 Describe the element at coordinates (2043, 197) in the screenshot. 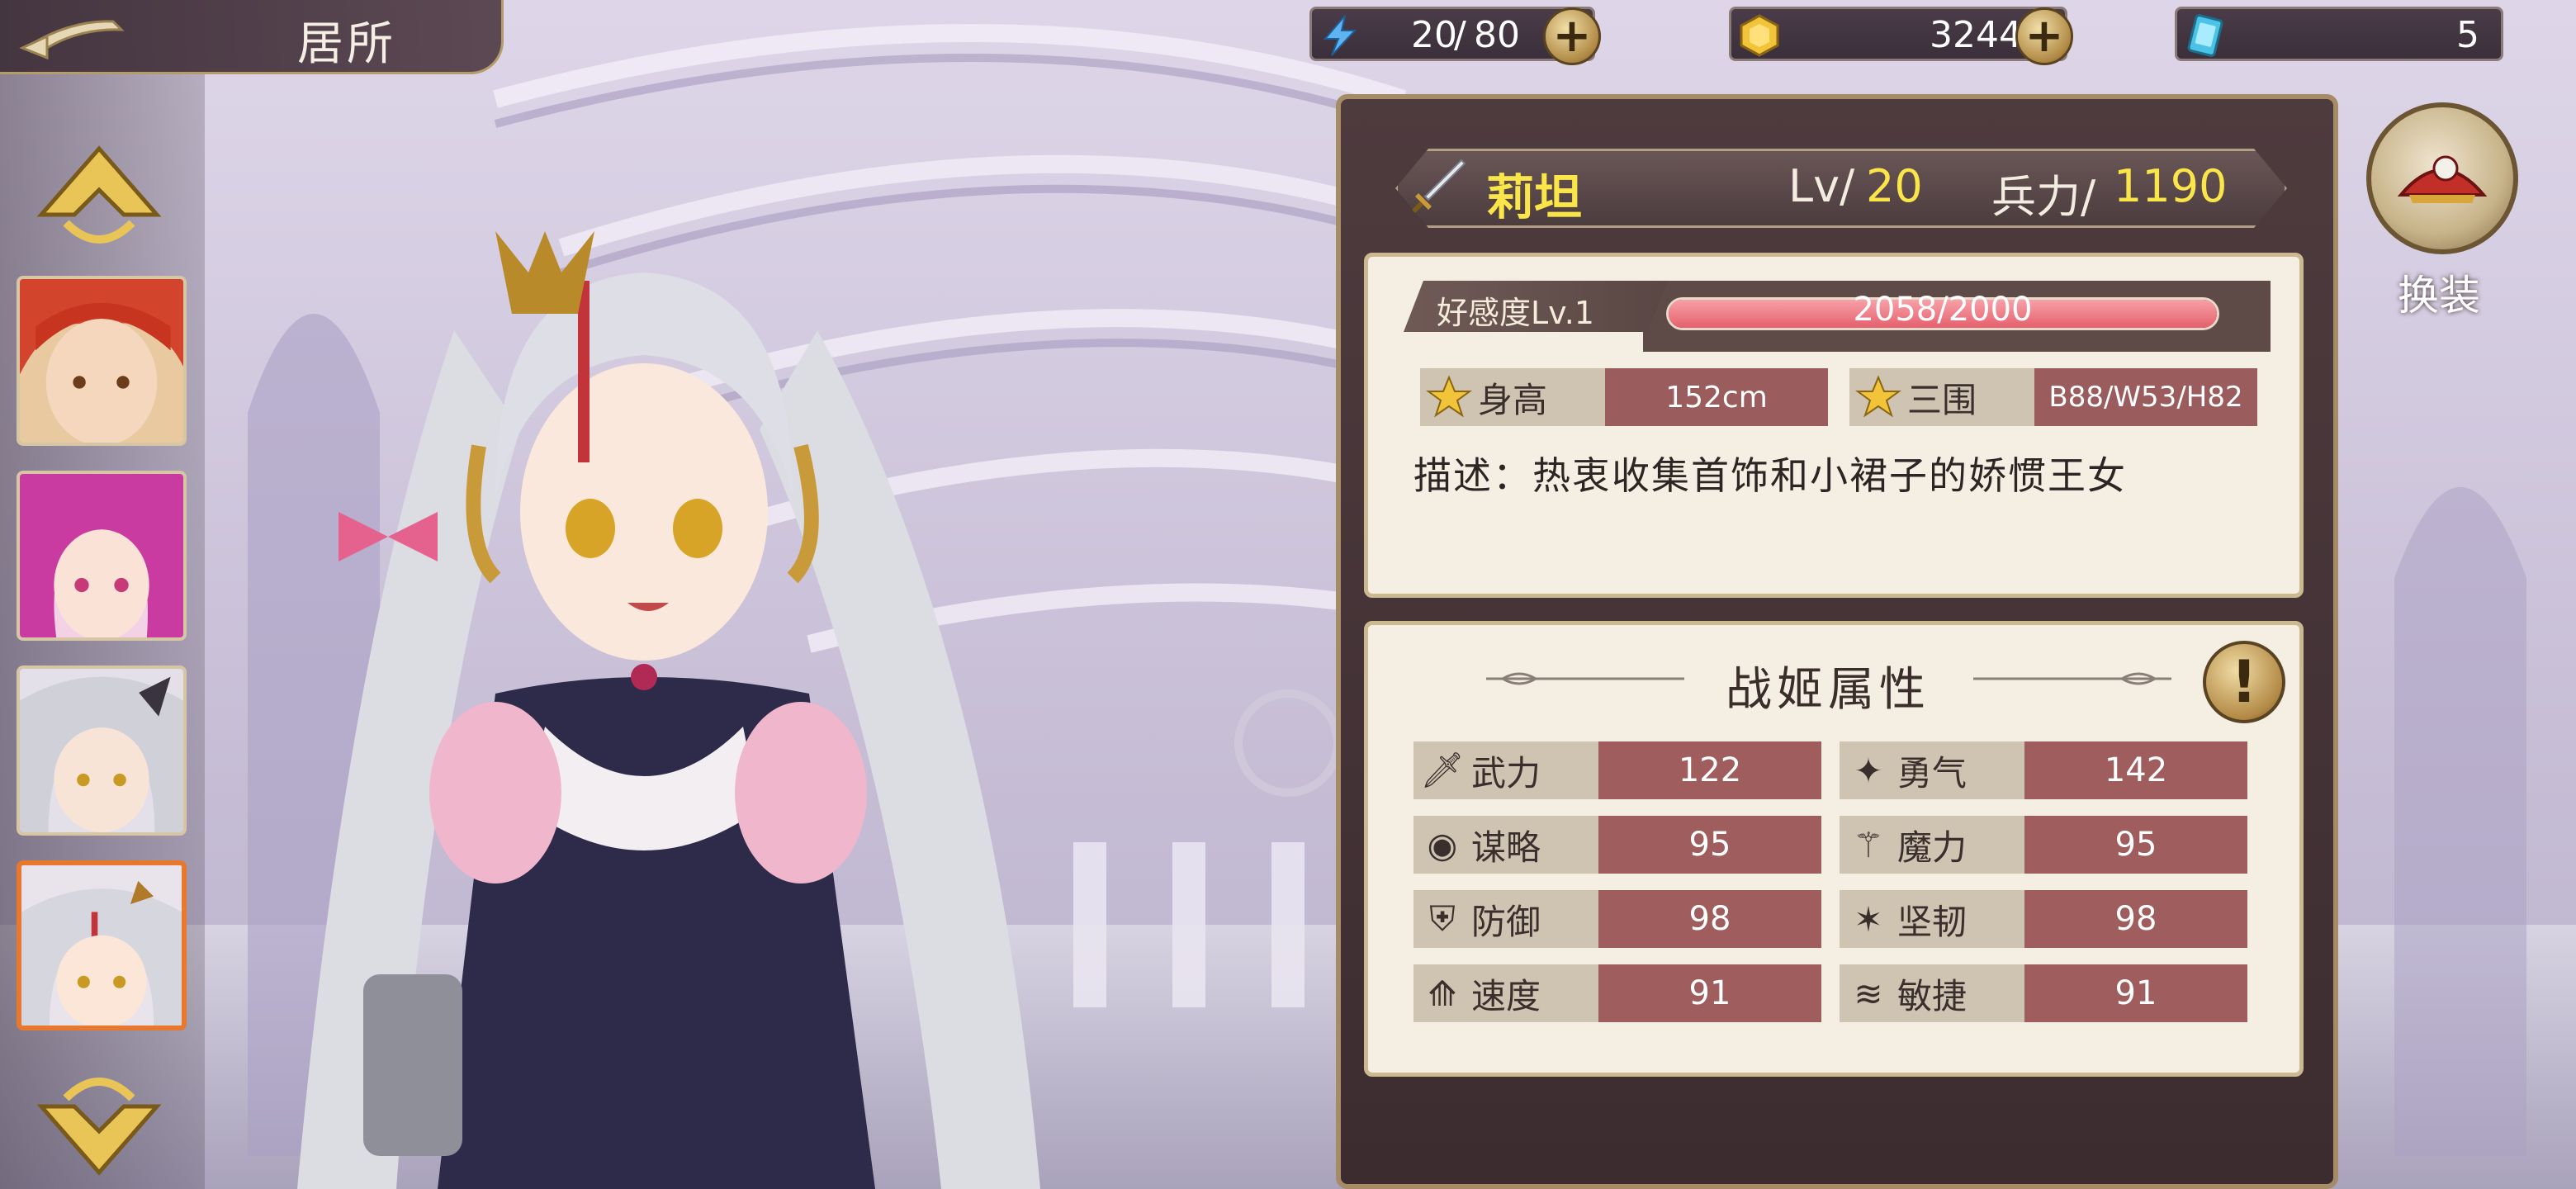

I see `troops-label: 兵力/` at that location.